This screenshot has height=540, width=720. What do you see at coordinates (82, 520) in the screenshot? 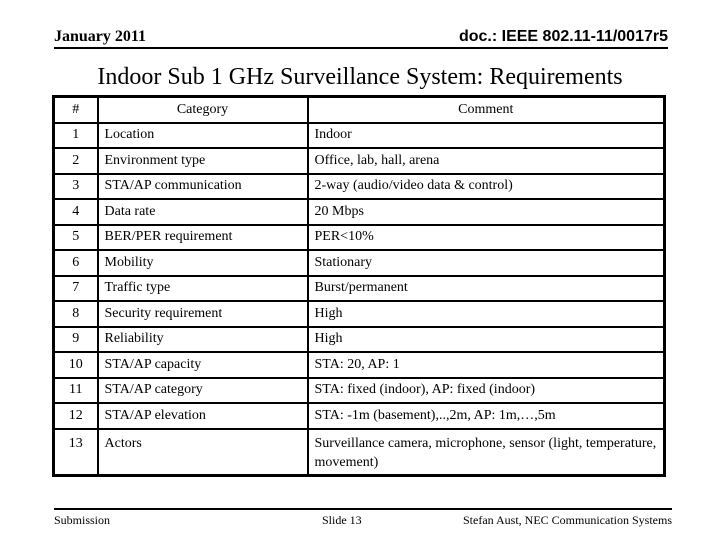
I see `footer-submission: Submission` at bounding box center [82, 520].